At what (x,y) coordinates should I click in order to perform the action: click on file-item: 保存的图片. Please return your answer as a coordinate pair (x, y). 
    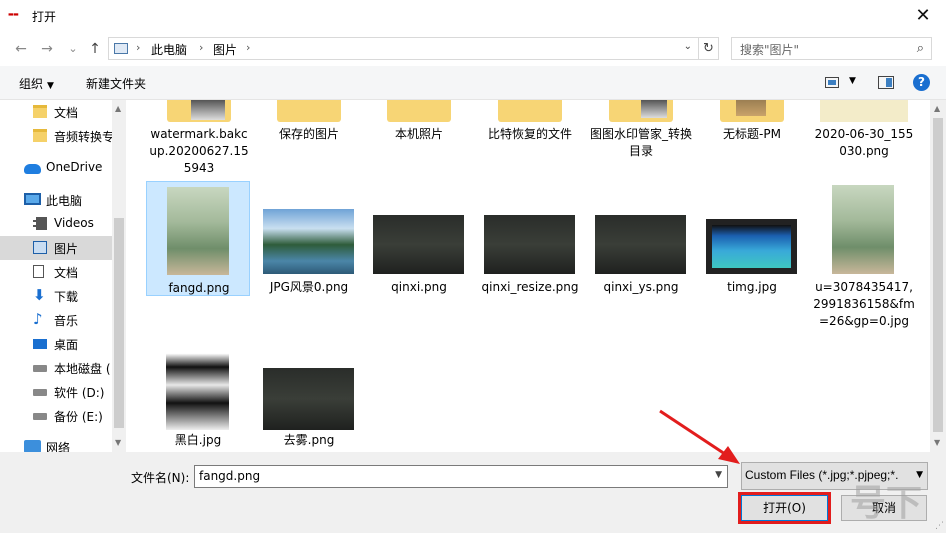
    Looking at the image, I should click on (309, 124).